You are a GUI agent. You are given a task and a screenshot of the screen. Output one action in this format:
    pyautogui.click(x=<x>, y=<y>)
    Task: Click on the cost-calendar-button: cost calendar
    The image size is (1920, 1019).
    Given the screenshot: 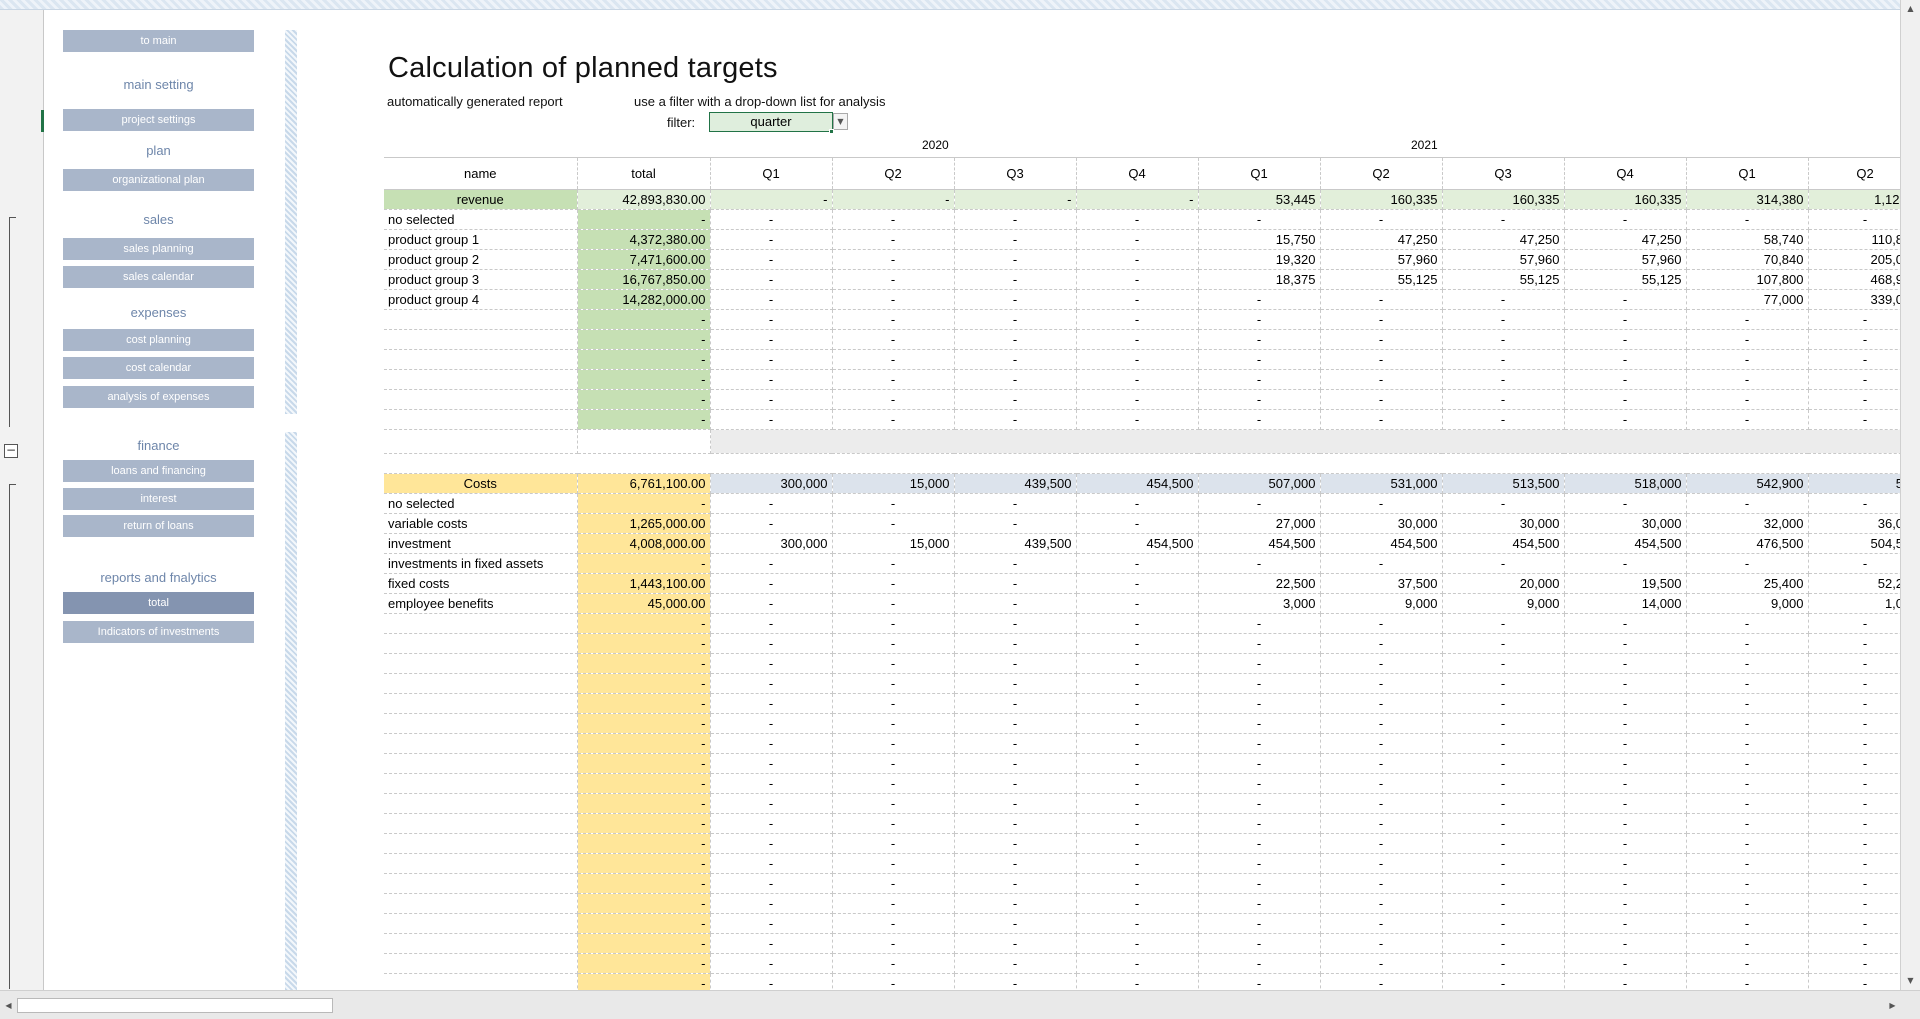 What is the action you would take?
    pyautogui.click(x=158, y=368)
    